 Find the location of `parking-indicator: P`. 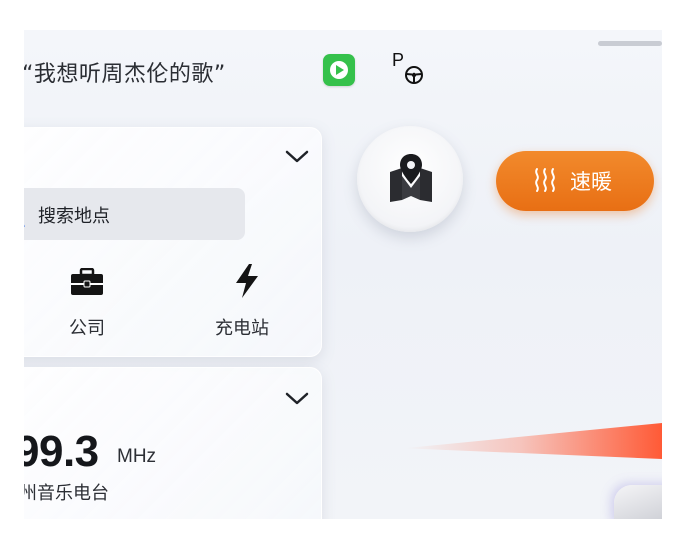

parking-indicator: P is located at coordinates (398, 60).